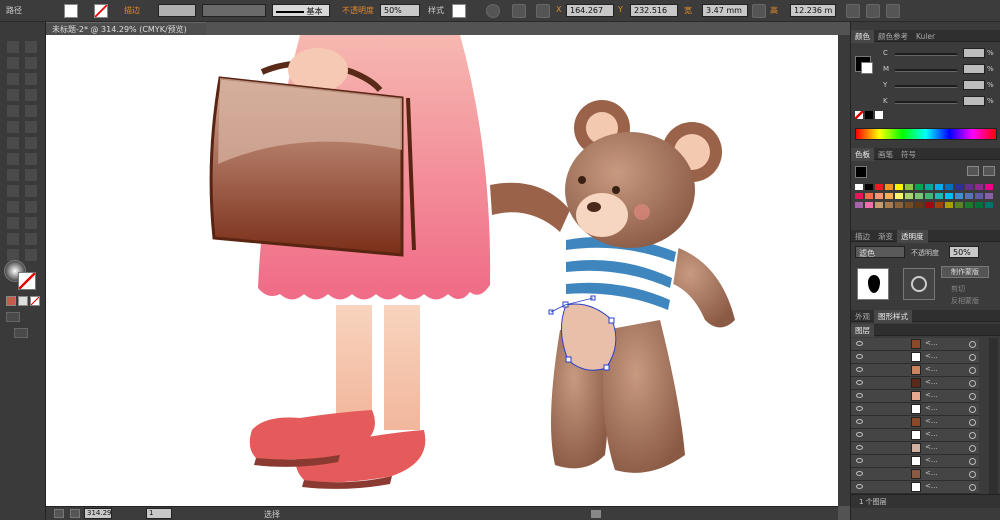 This screenshot has width=1000, height=520. Describe the element at coordinates (234, 10) in the screenshot. I see `variable-width-select` at that location.